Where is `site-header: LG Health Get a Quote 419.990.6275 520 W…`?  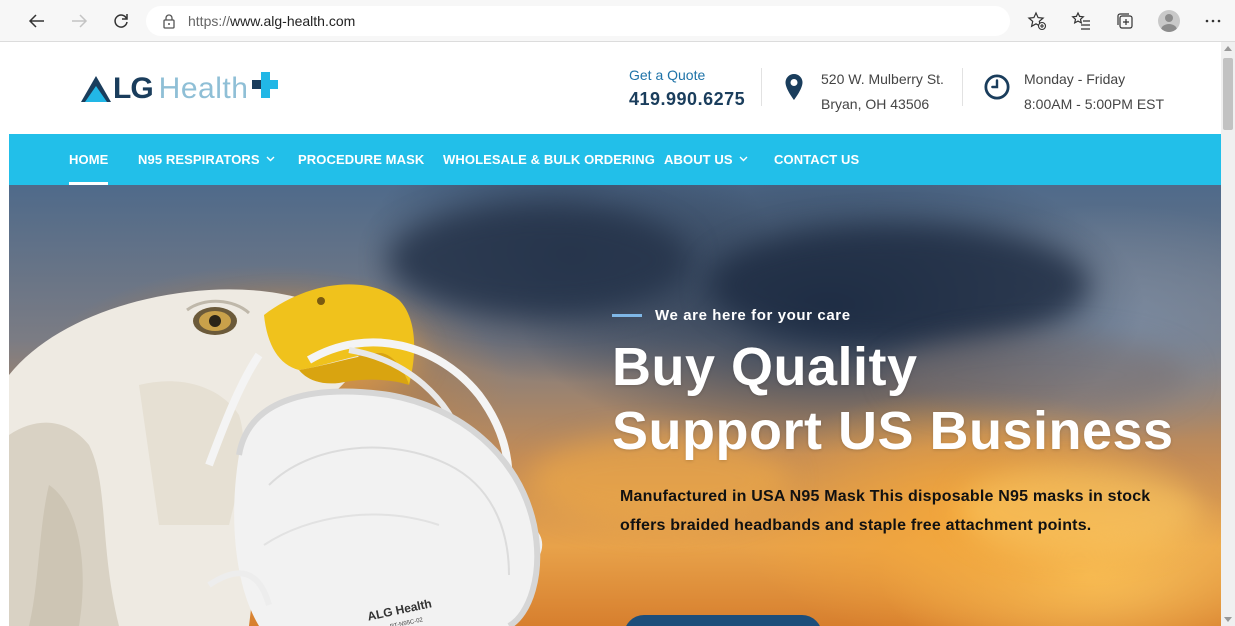
site-header: LG Health Get a Quote 419.990.6275 520 W… is located at coordinates (615, 88).